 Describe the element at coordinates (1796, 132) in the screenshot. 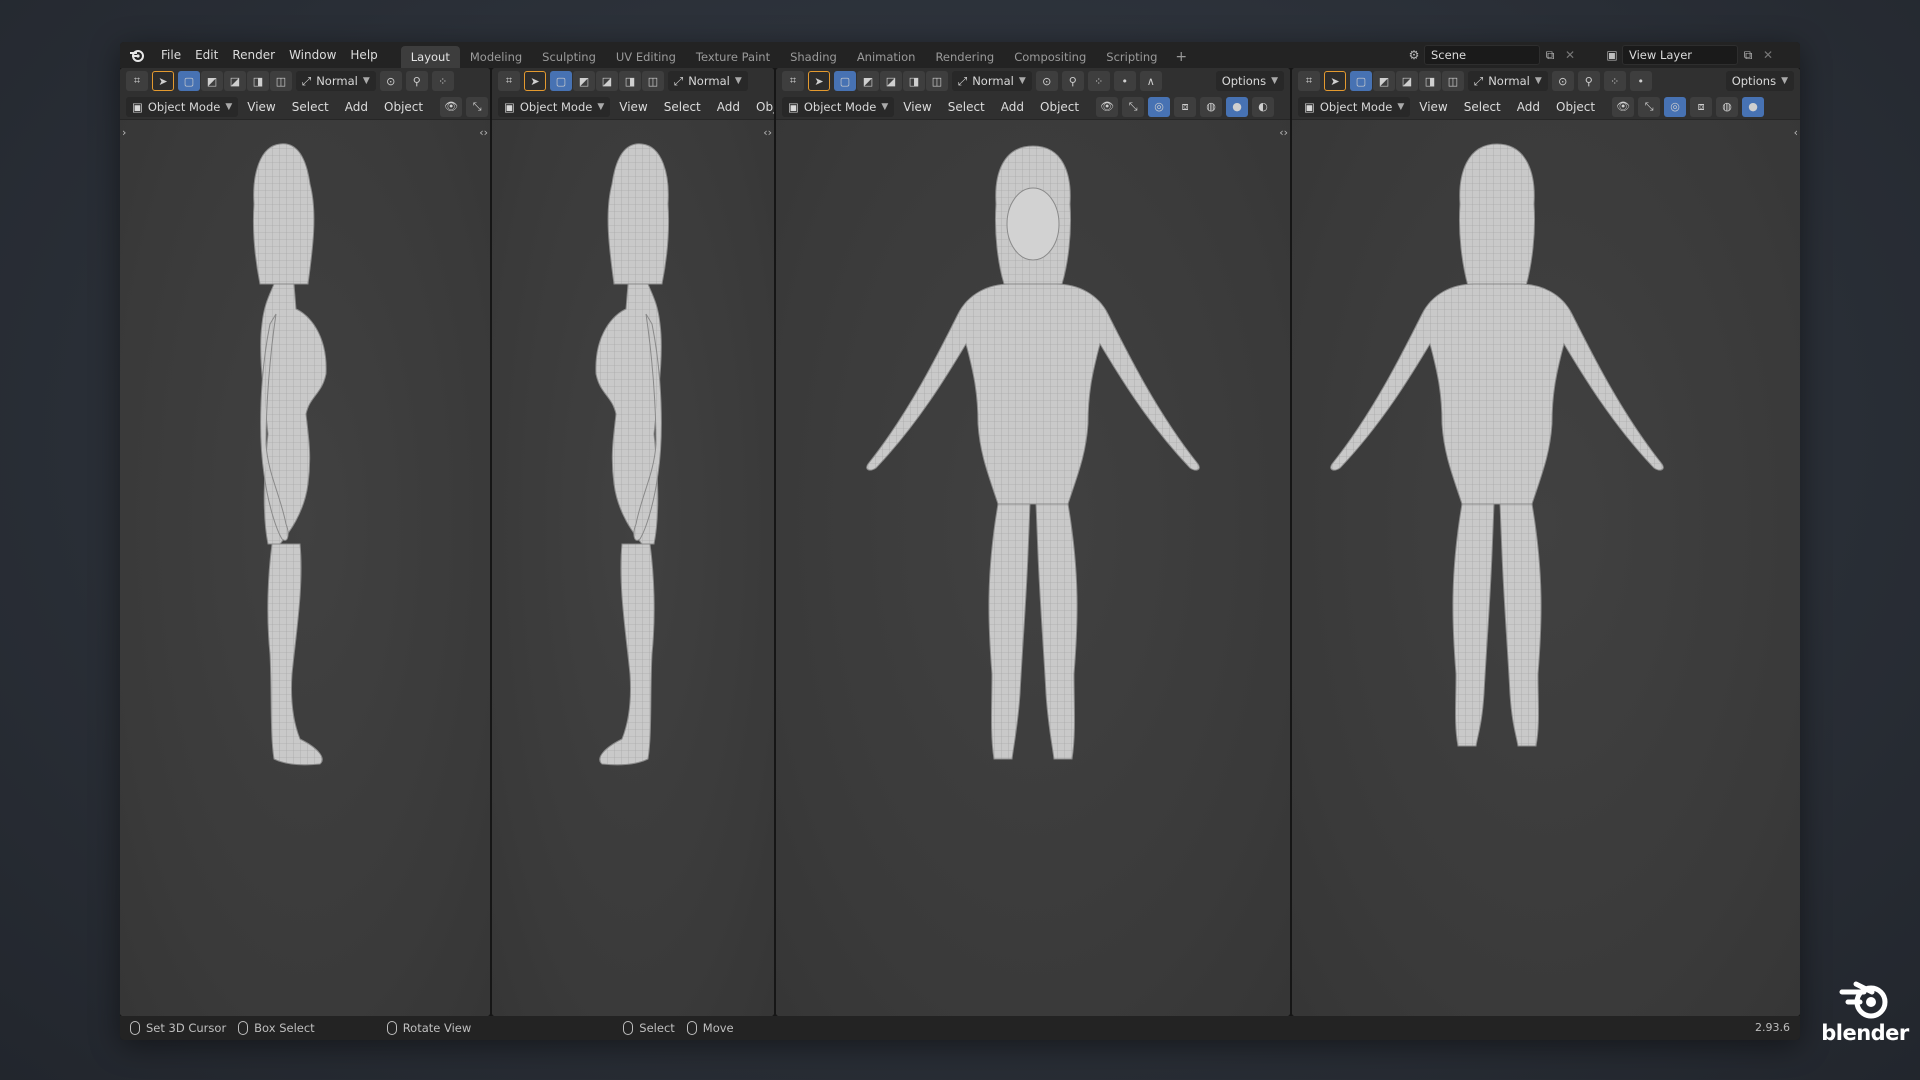

I see `sidebar-expand-icon: ‹` at that location.